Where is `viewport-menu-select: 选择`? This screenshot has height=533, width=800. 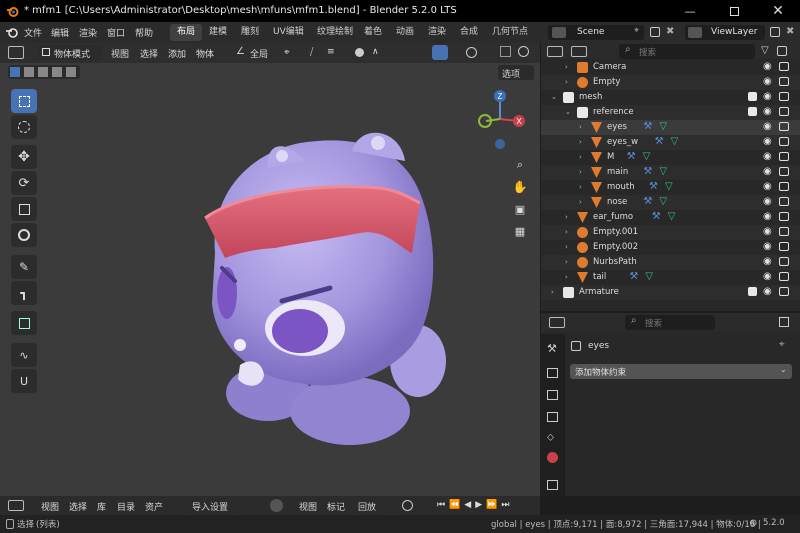 viewport-menu-select: 选择 is located at coordinates (149, 53).